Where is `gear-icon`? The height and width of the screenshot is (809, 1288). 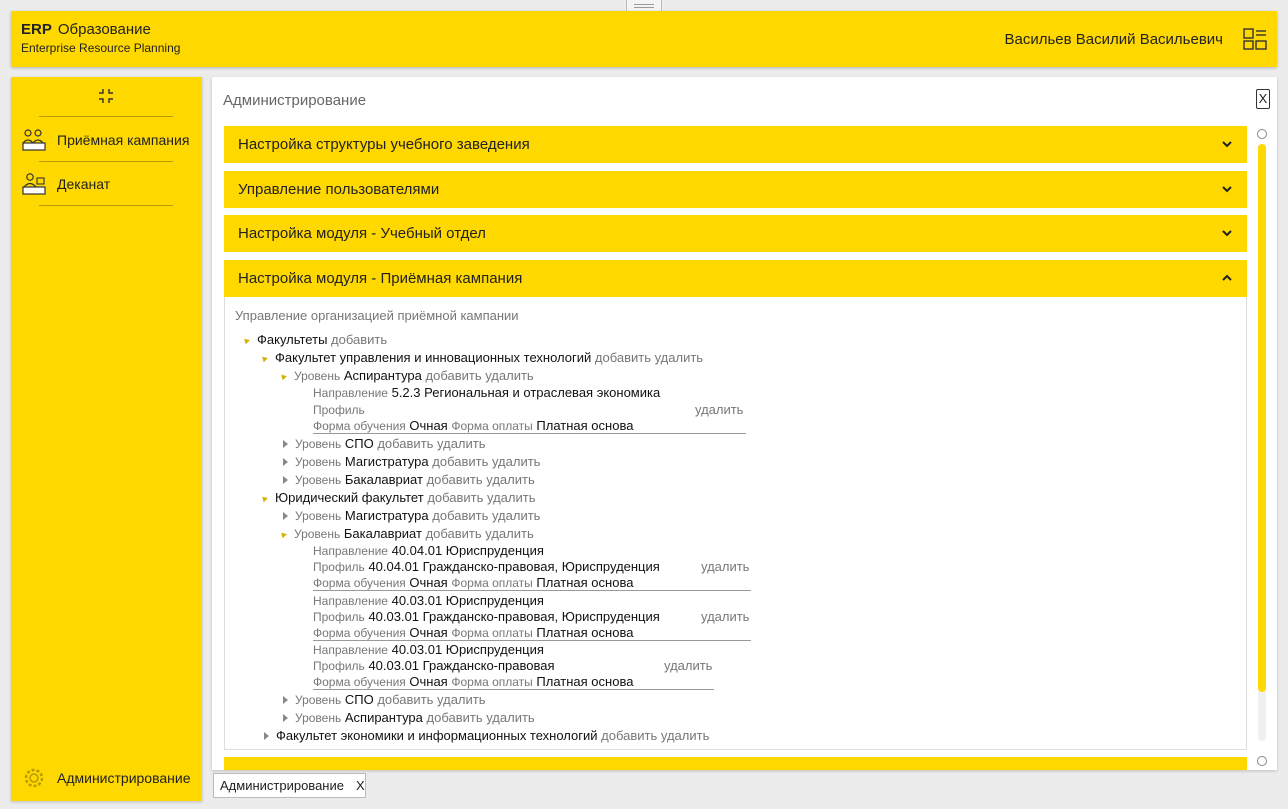 gear-icon is located at coordinates (34, 778).